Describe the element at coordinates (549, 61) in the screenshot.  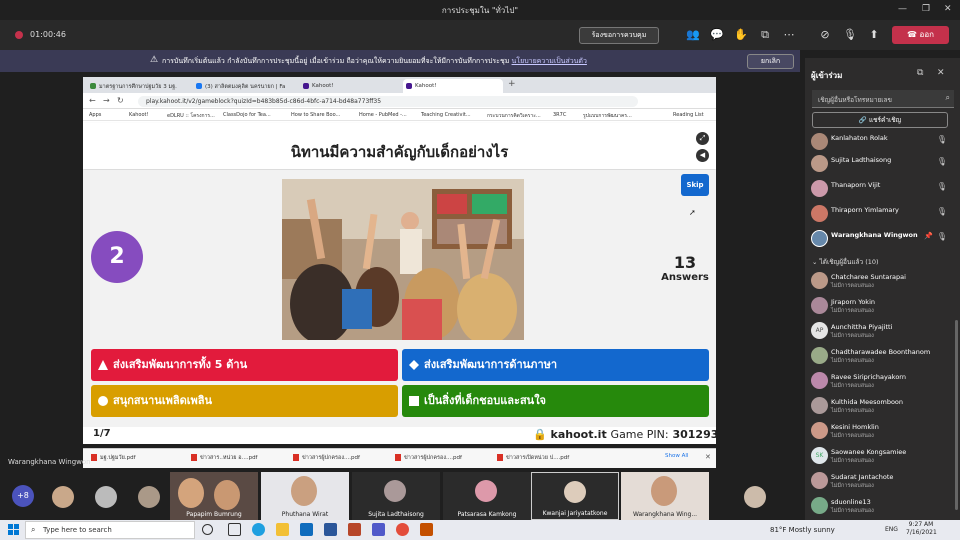
I see `privacy-policy-link: นโยบายความเป็นส่วนตัว` at that location.